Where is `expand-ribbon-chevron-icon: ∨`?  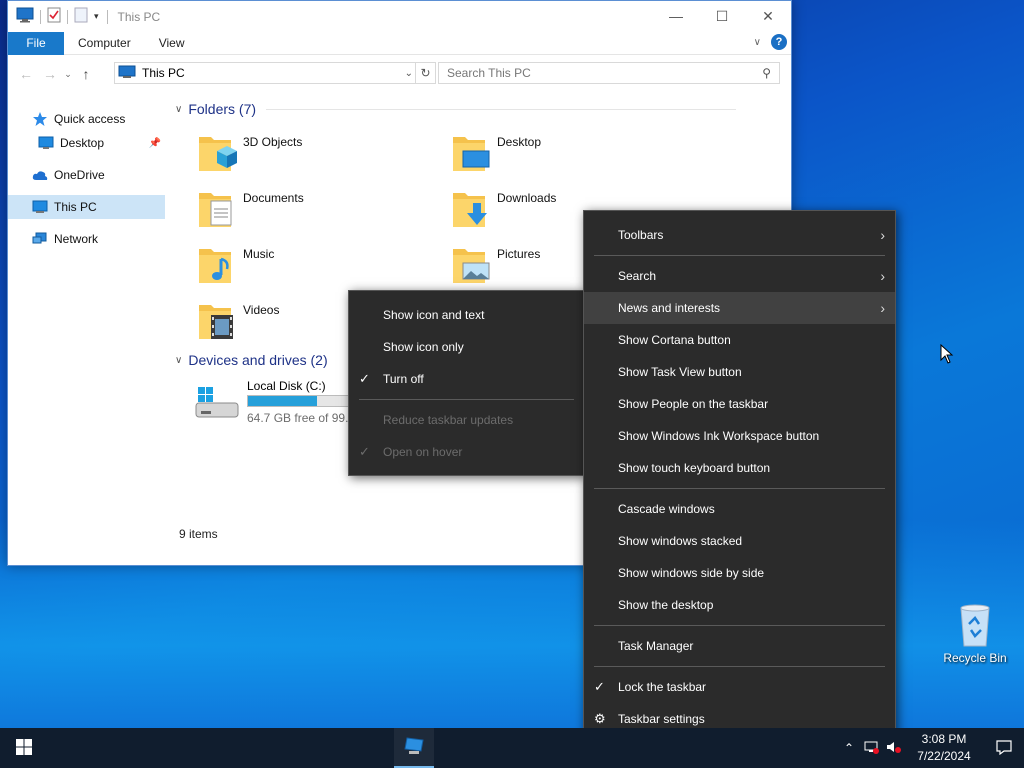 expand-ribbon-chevron-icon: ∨ is located at coordinates (757, 42).